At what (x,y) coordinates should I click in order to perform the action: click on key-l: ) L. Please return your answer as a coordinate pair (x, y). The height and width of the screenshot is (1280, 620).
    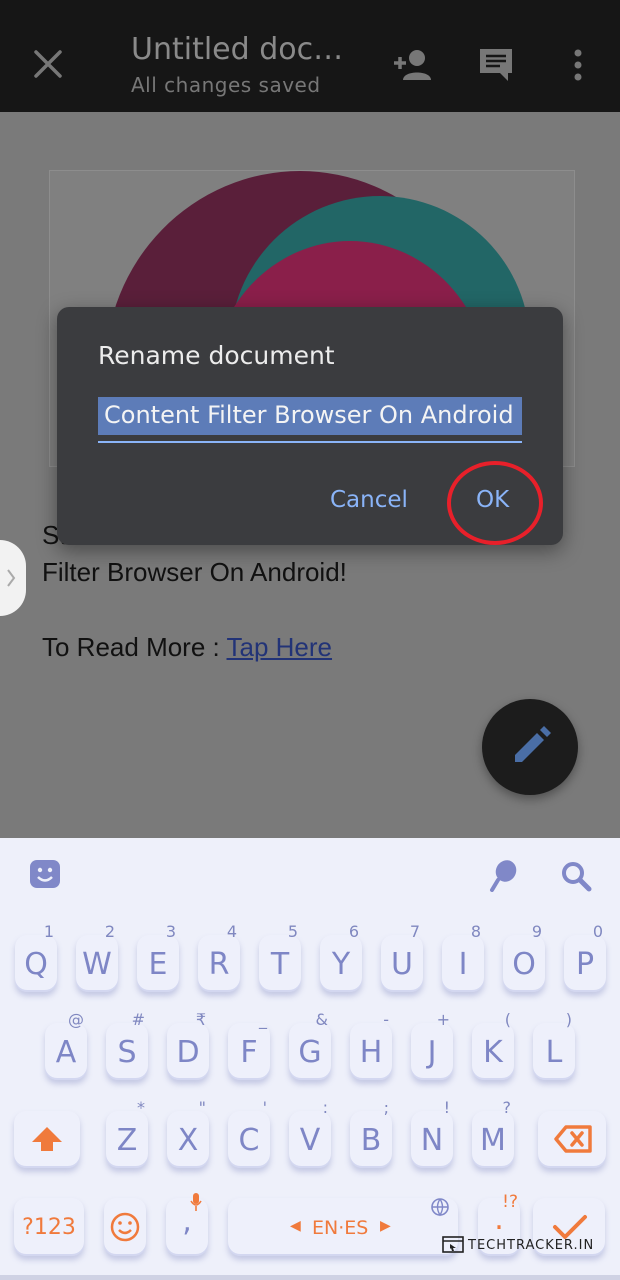
    Looking at the image, I should click on (554, 1045).